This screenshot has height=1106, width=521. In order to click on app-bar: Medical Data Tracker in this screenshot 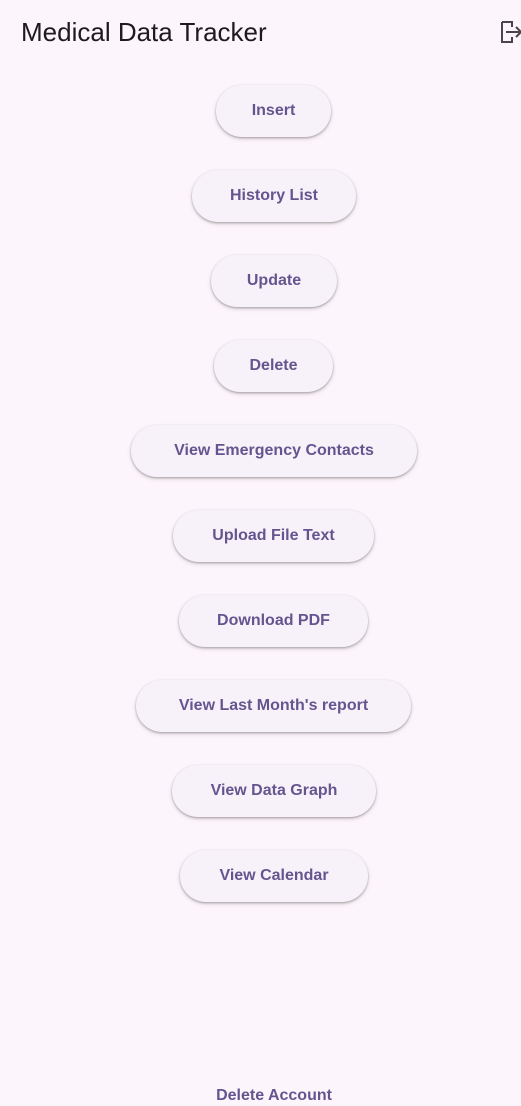, I will do `click(260, 32)`.